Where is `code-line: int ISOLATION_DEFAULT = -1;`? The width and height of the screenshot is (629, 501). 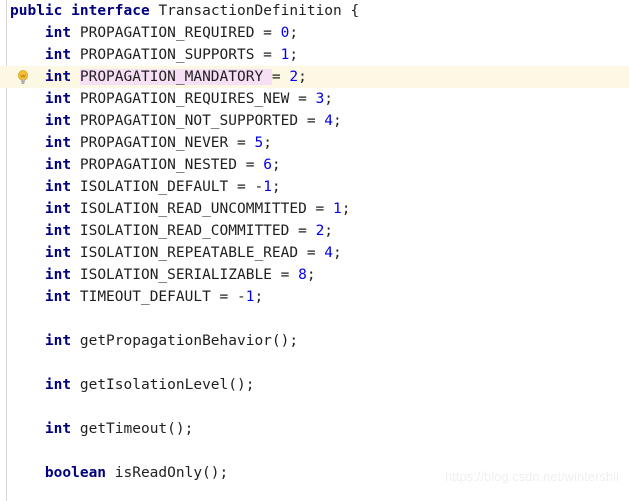
code-line: int ISOLATION_DEFAULT = -1; is located at coordinates (314, 187).